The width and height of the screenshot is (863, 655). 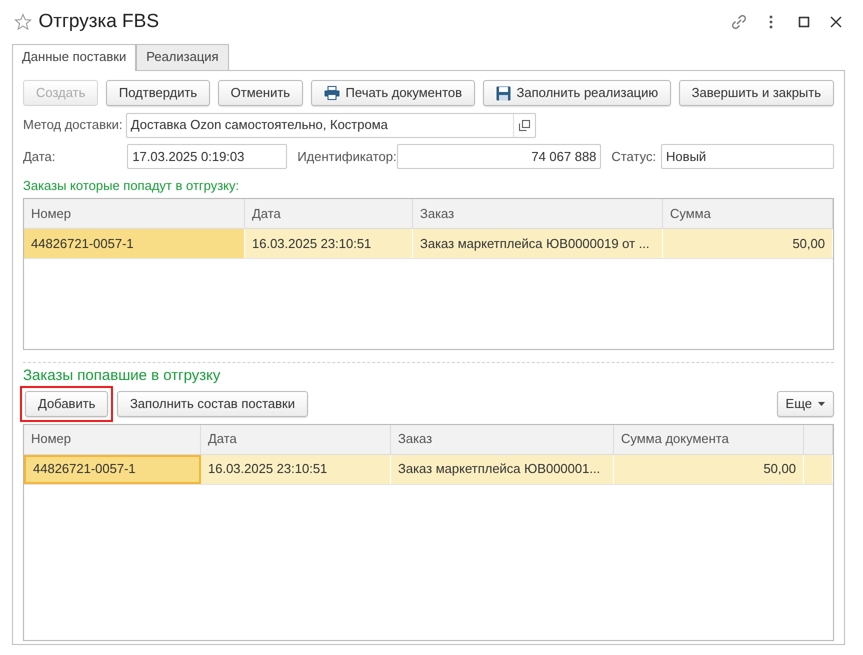 I want to click on printer-icon, so click(x=332, y=93).